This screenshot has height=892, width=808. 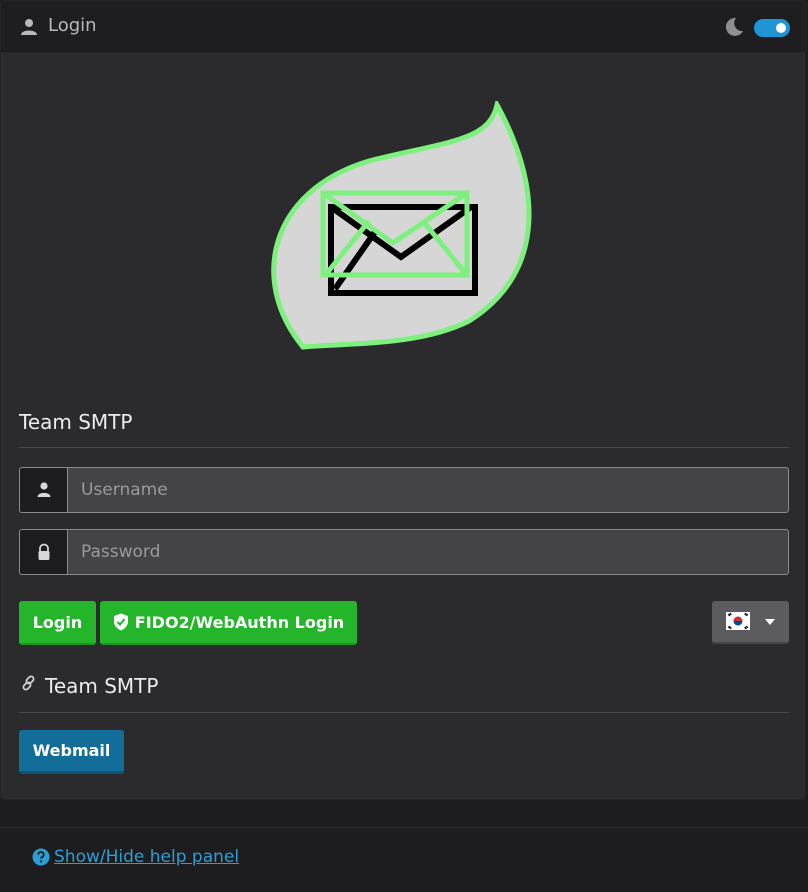 I want to click on chevron-down-icon, so click(x=770, y=622).